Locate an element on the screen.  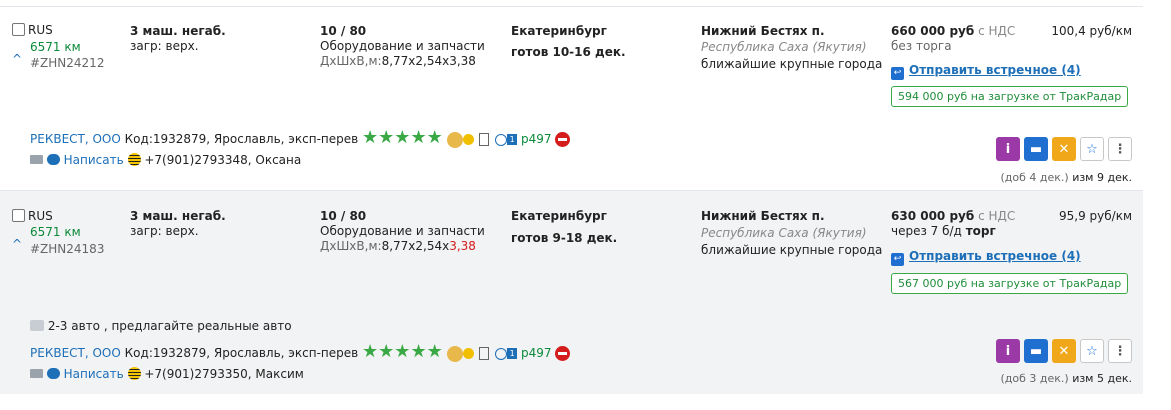
dimensions: ДхШхВ,м:8,77х2,54х3,38 is located at coordinates (398, 246).